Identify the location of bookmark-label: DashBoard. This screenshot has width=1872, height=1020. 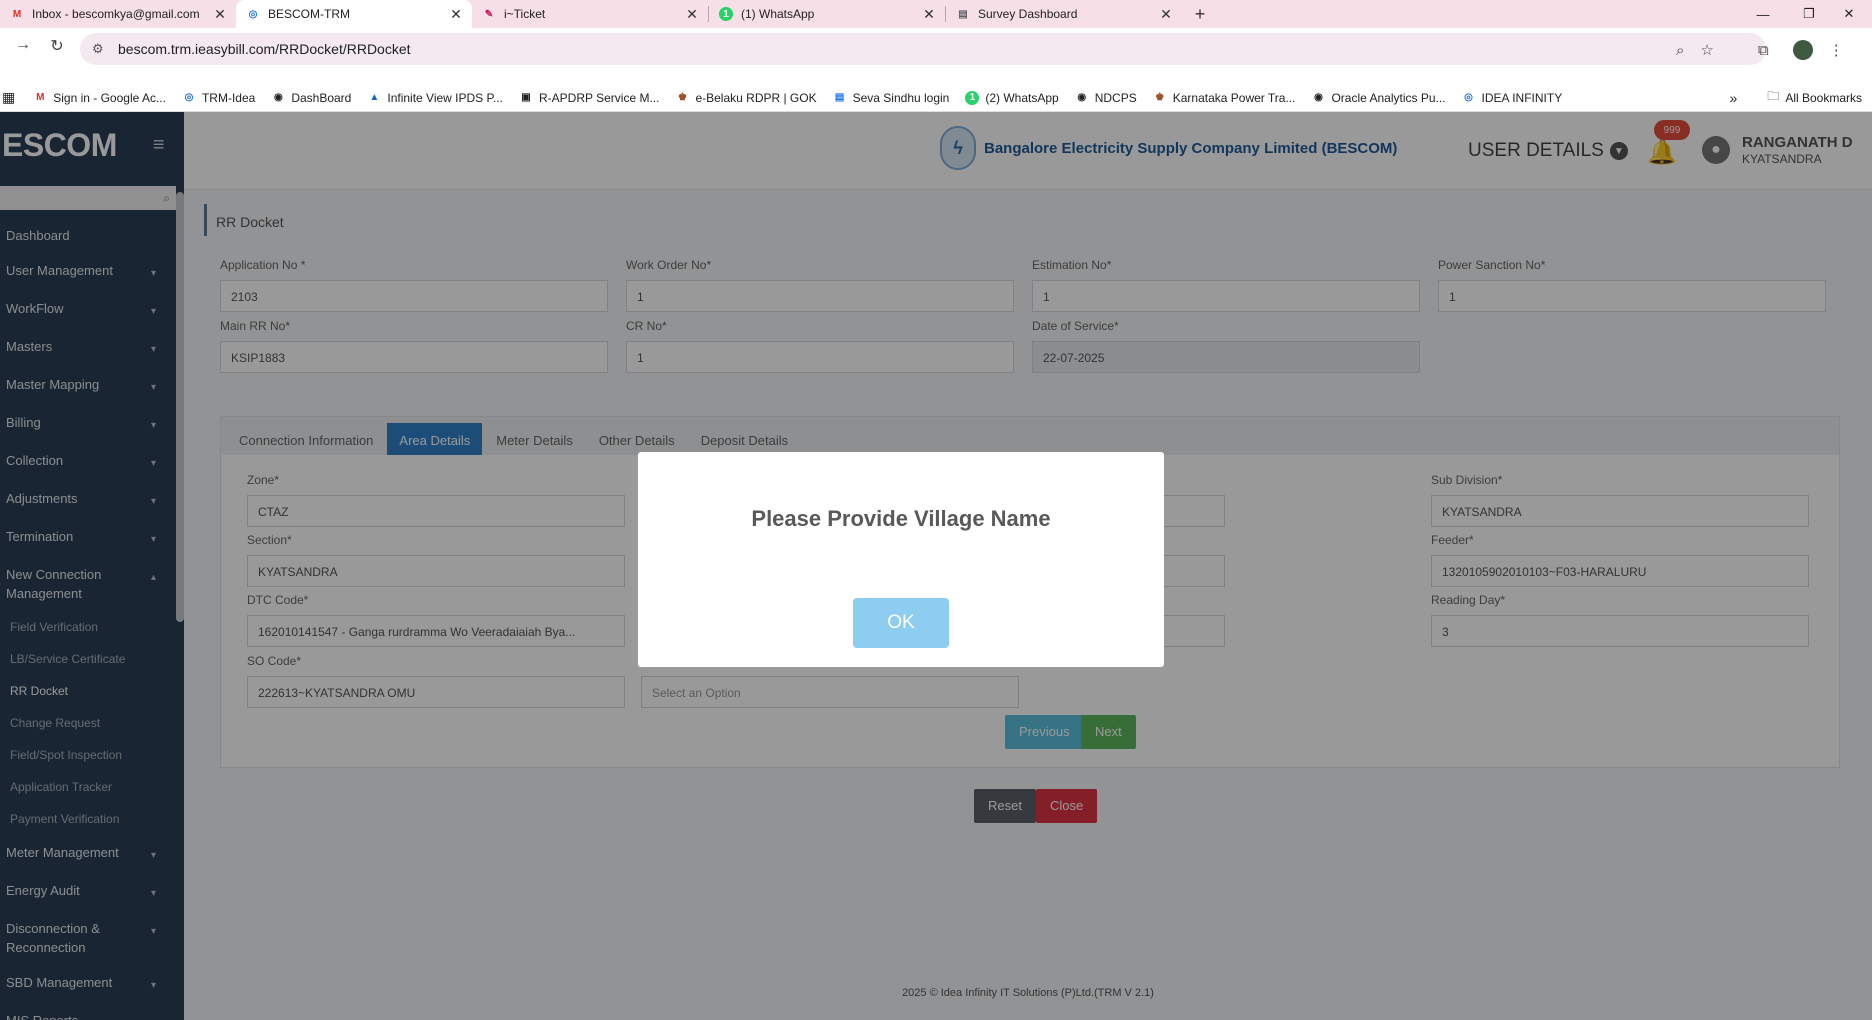
(321, 97).